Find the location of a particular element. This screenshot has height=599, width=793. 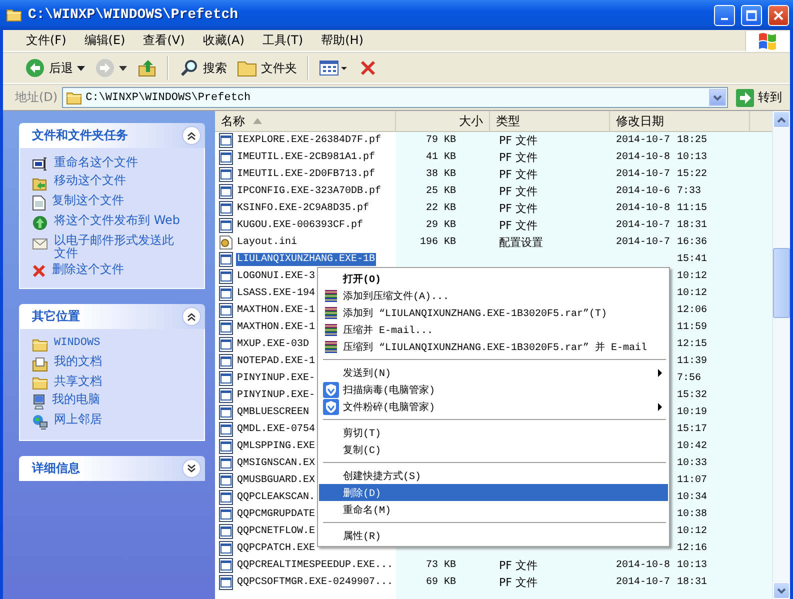

search-button: 搜索 is located at coordinates (203, 68).